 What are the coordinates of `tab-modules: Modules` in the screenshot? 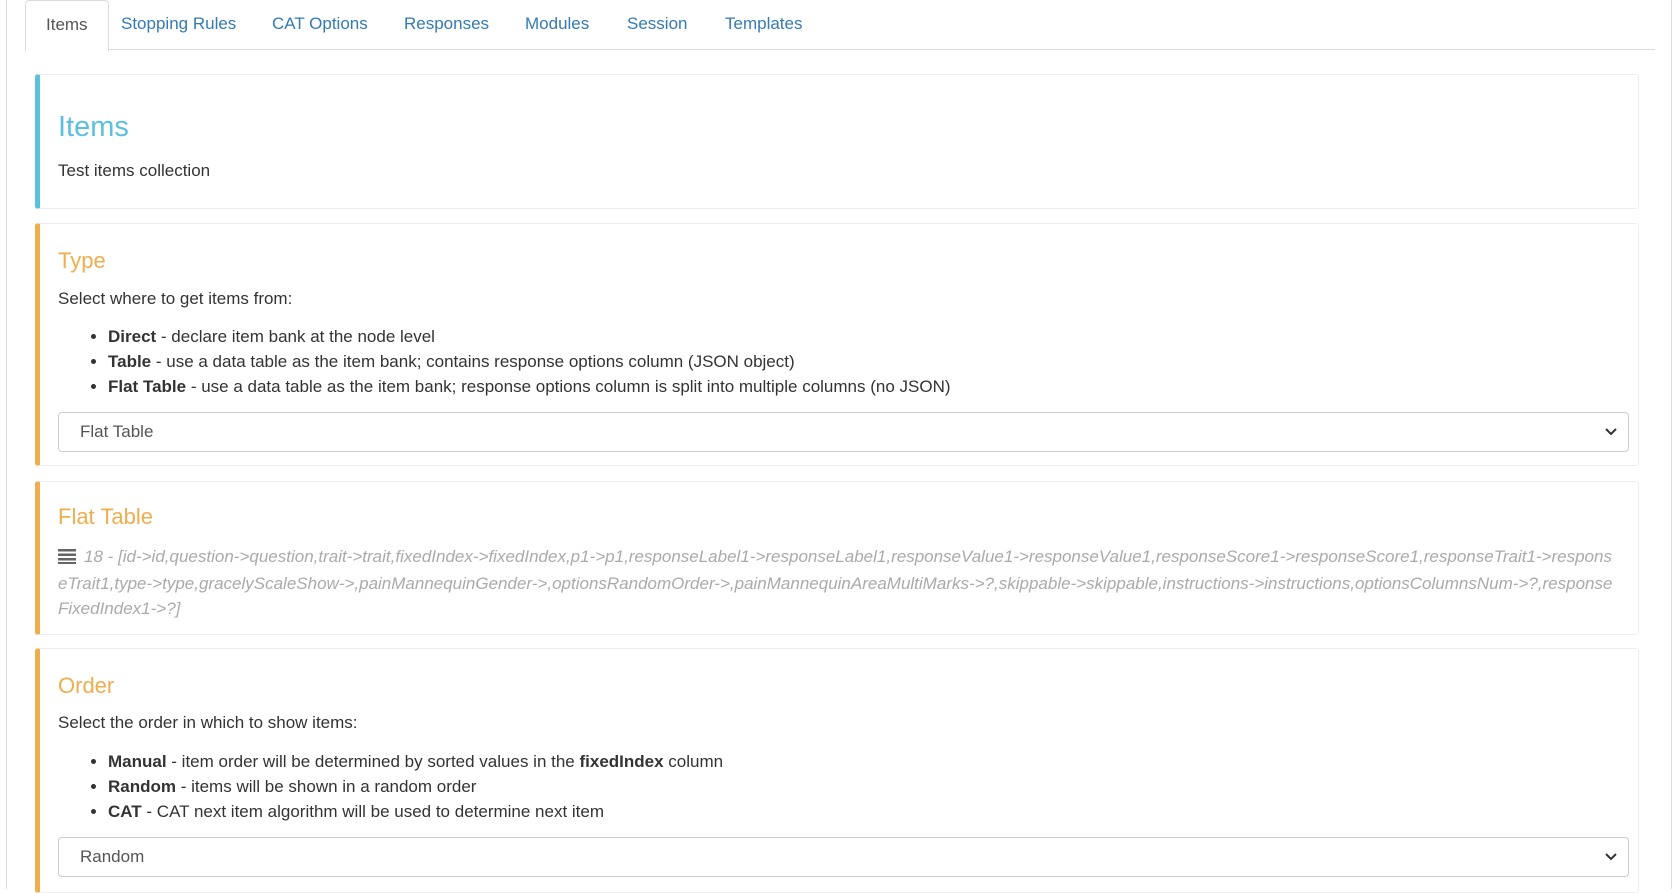 It's located at (557, 24).